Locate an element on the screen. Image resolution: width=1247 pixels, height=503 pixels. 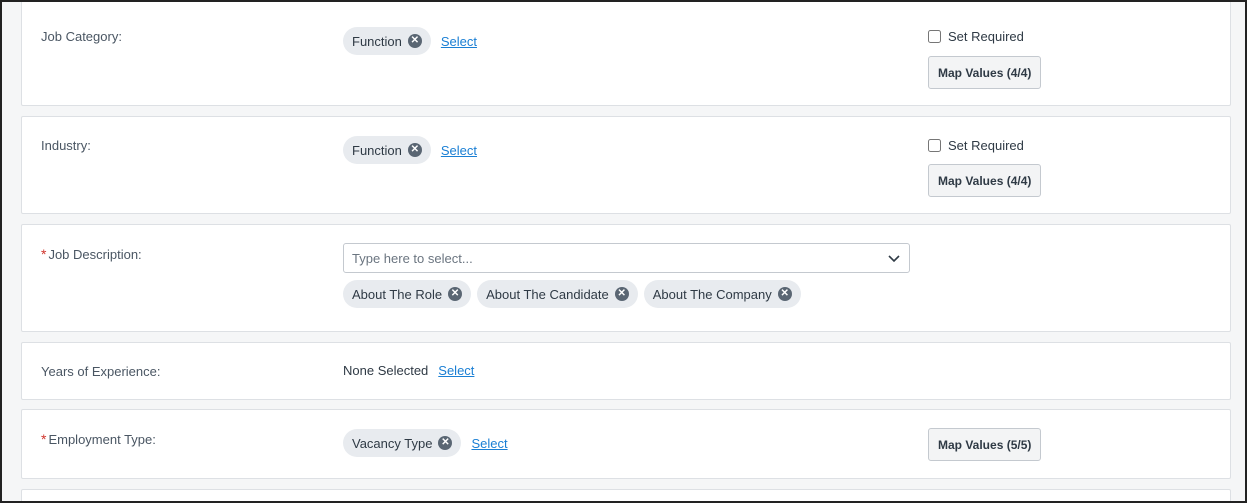
row-label-text: Employment Type: is located at coordinates (102, 439).